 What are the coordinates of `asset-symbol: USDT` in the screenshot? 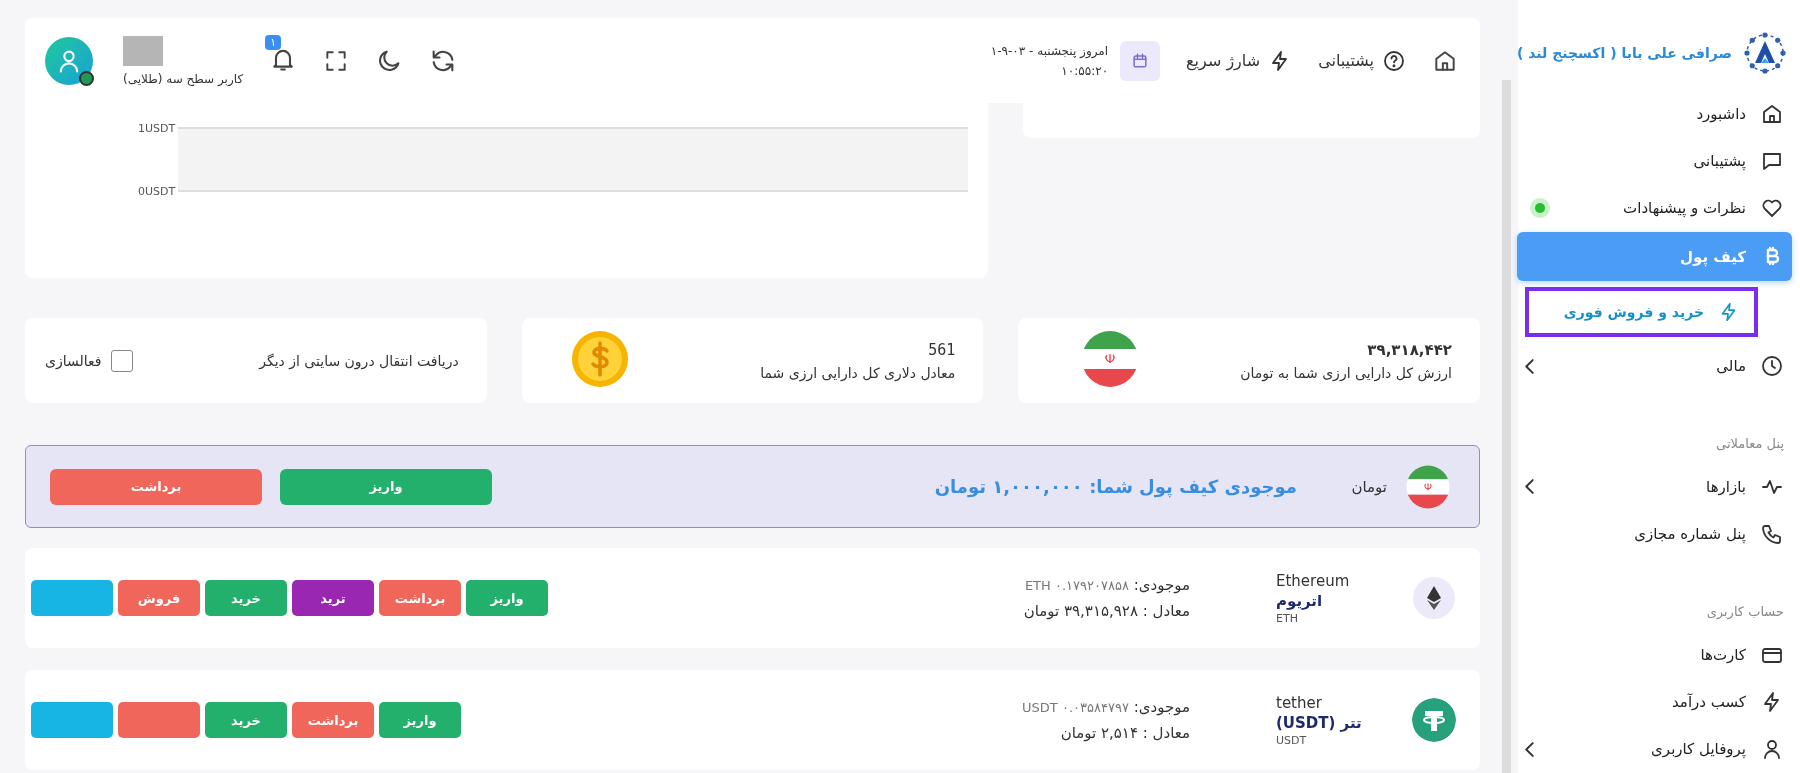 It's located at (1291, 740).